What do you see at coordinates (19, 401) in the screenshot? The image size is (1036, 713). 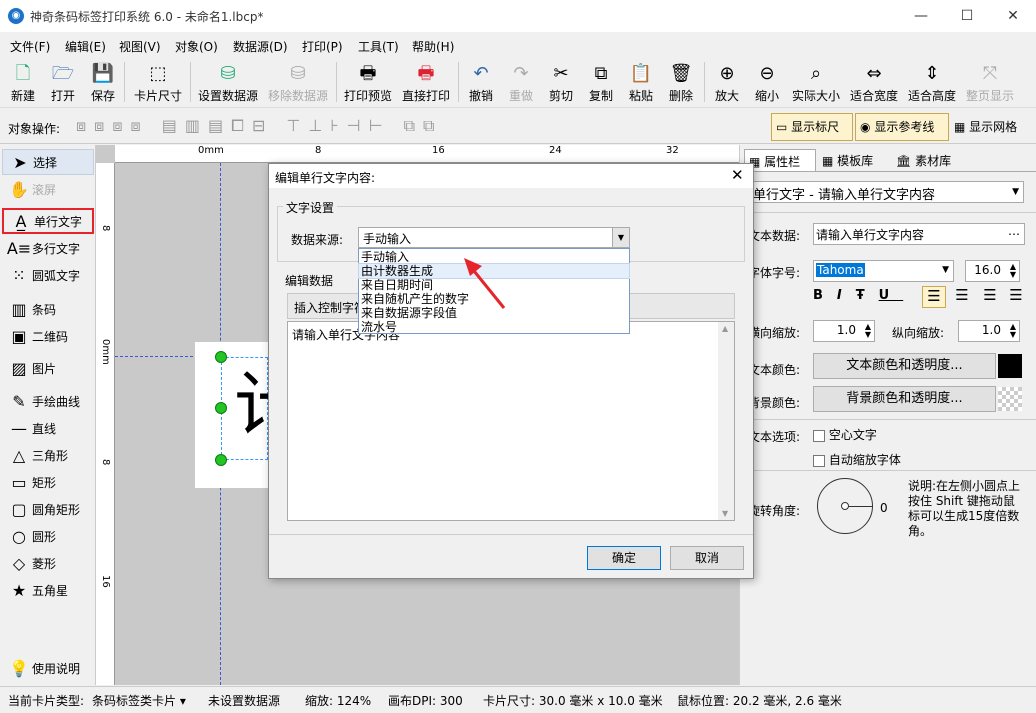 I see `pen-icon: ✎` at bounding box center [19, 401].